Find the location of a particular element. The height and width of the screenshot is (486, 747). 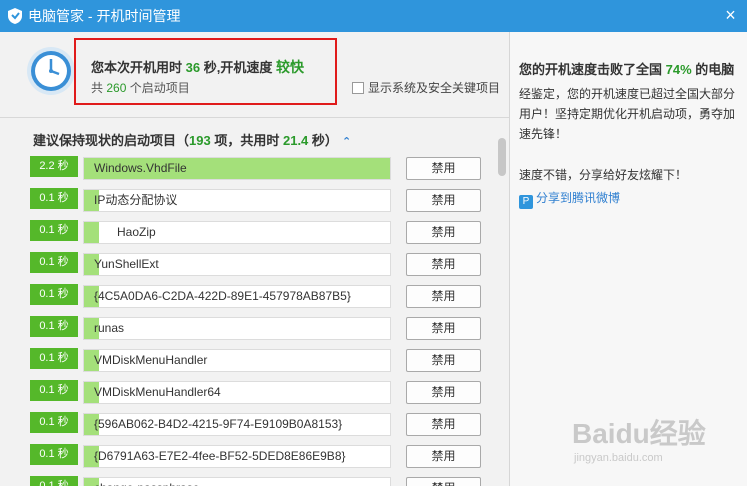

startup-item-row: 0.1 秒 YunShellExt 禁用 is located at coordinates (248, 265).